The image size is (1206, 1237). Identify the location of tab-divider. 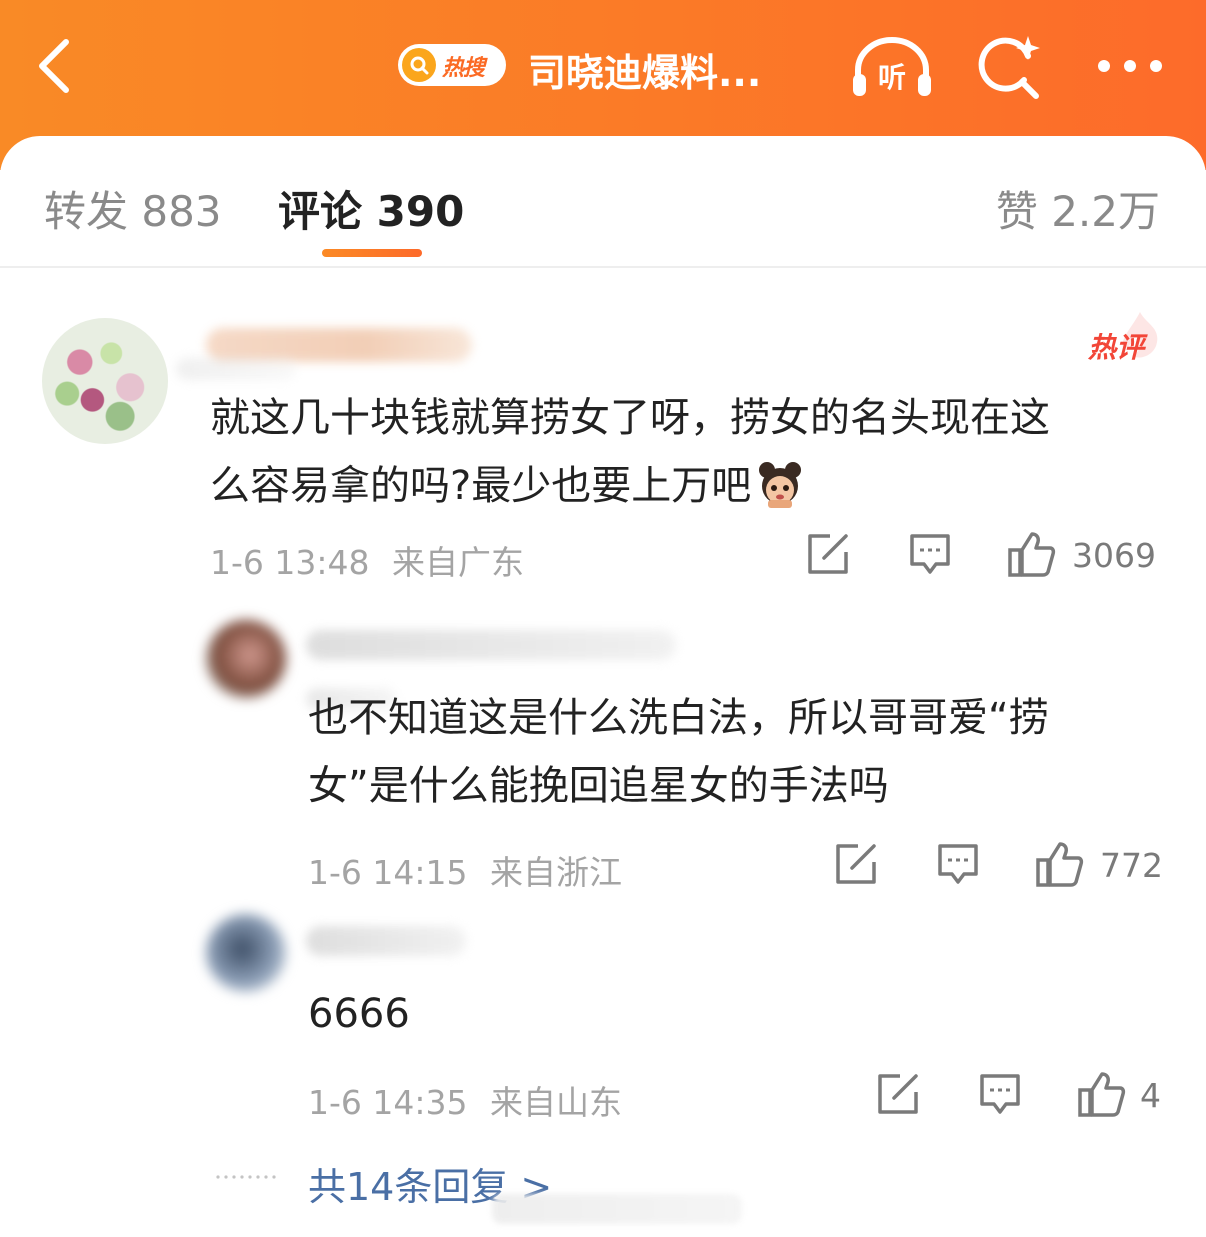
(603, 267).